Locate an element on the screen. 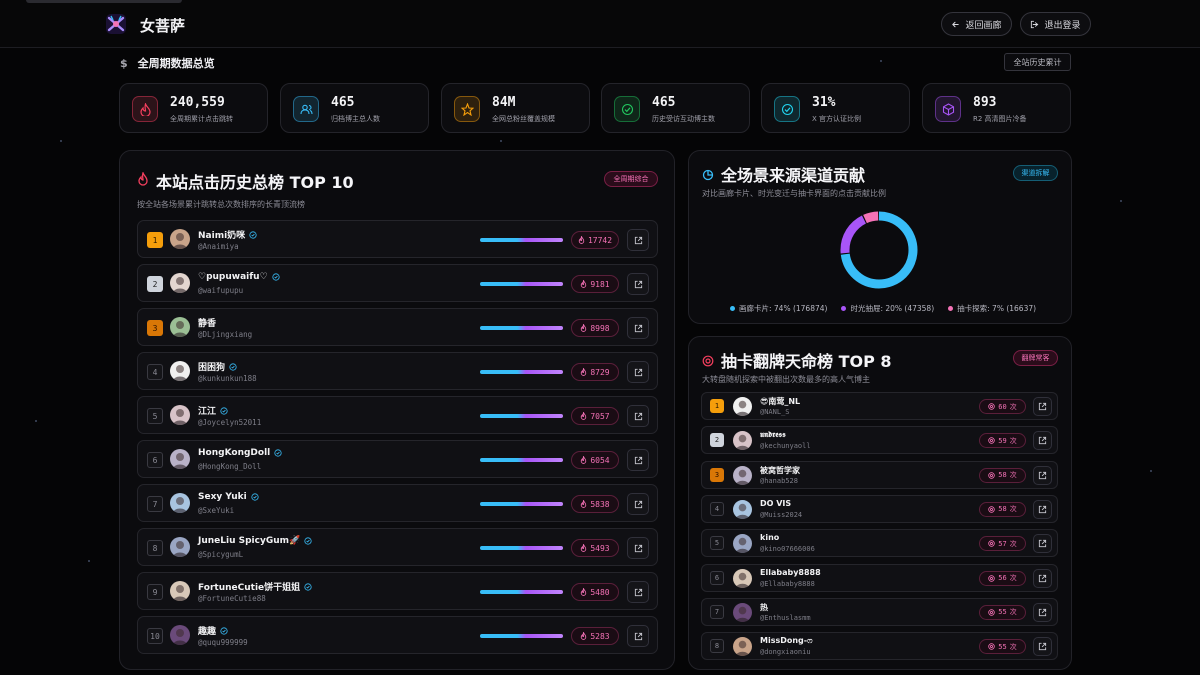 This screenshot has height=675, width=1200. creator-handle: @SpicygumL is located at coordinates (221, 554).